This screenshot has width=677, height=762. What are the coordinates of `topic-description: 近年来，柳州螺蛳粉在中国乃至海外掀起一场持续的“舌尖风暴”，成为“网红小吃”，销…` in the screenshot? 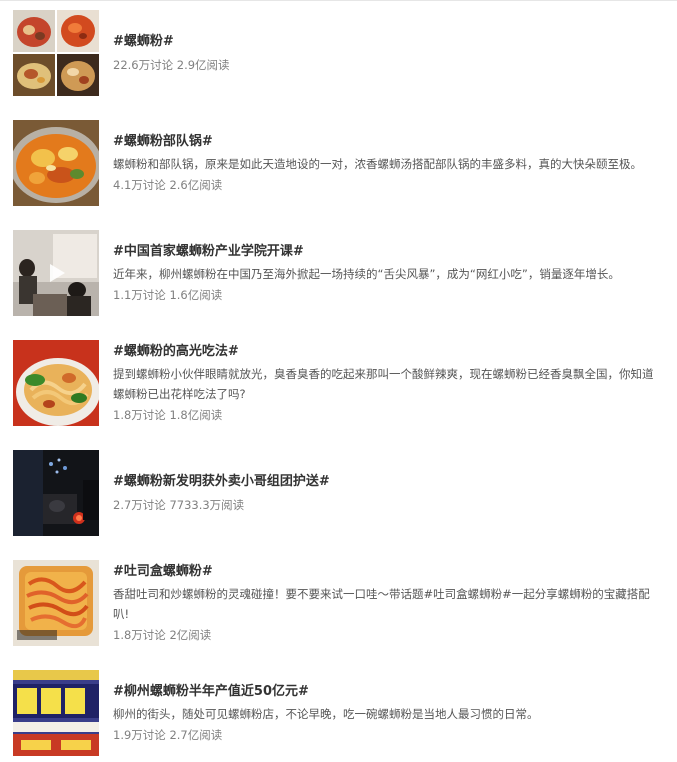 It's located at (366, 273).